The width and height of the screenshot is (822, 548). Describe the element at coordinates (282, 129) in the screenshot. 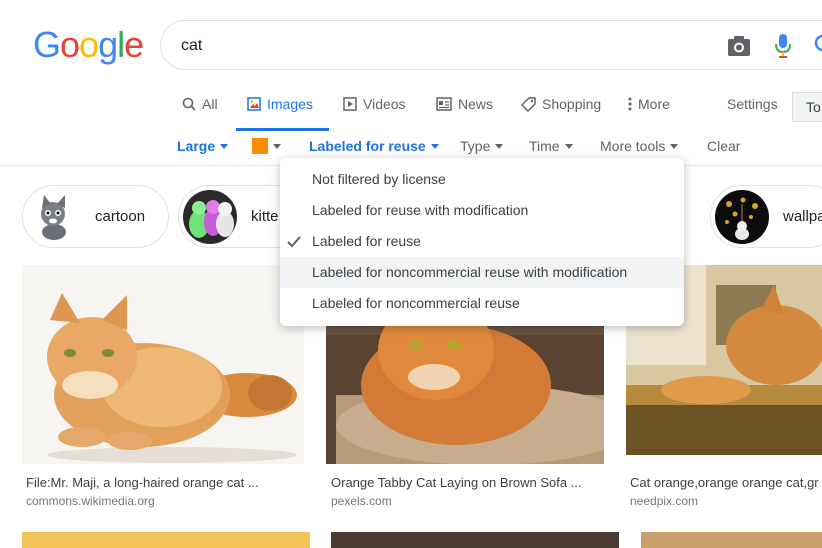

I see `active-tab-indicator` at that location.